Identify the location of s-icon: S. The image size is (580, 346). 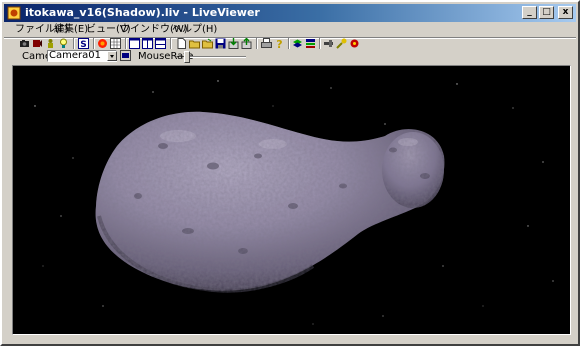
(83, 43).